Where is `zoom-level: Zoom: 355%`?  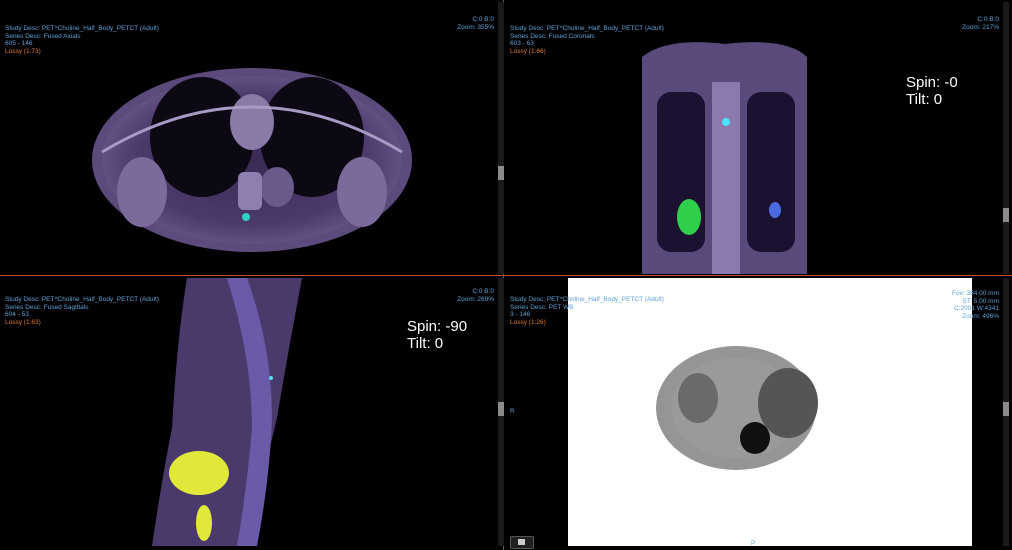
zoom-level: Zoom: 355% is located at coordinates (475, 27).